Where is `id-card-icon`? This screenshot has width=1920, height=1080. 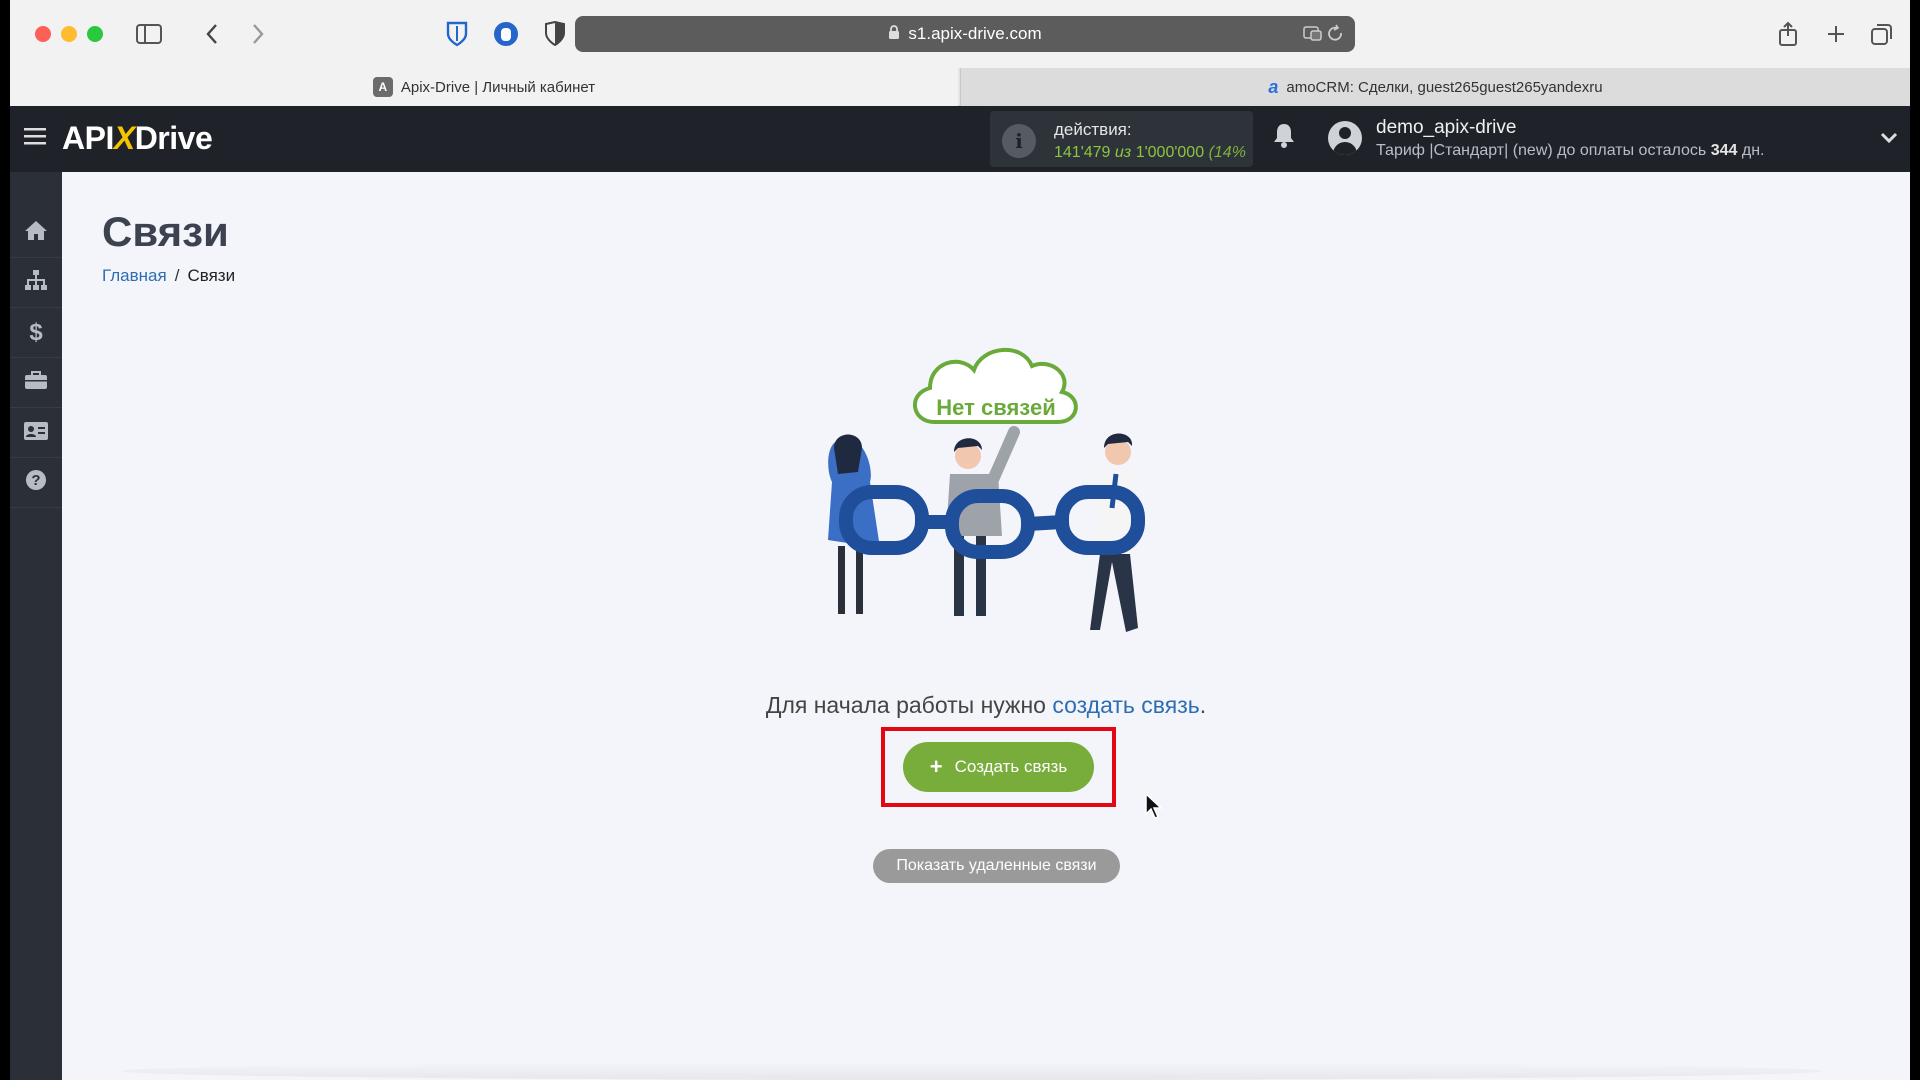 id-card-icon is located at coordinates (36, 433).